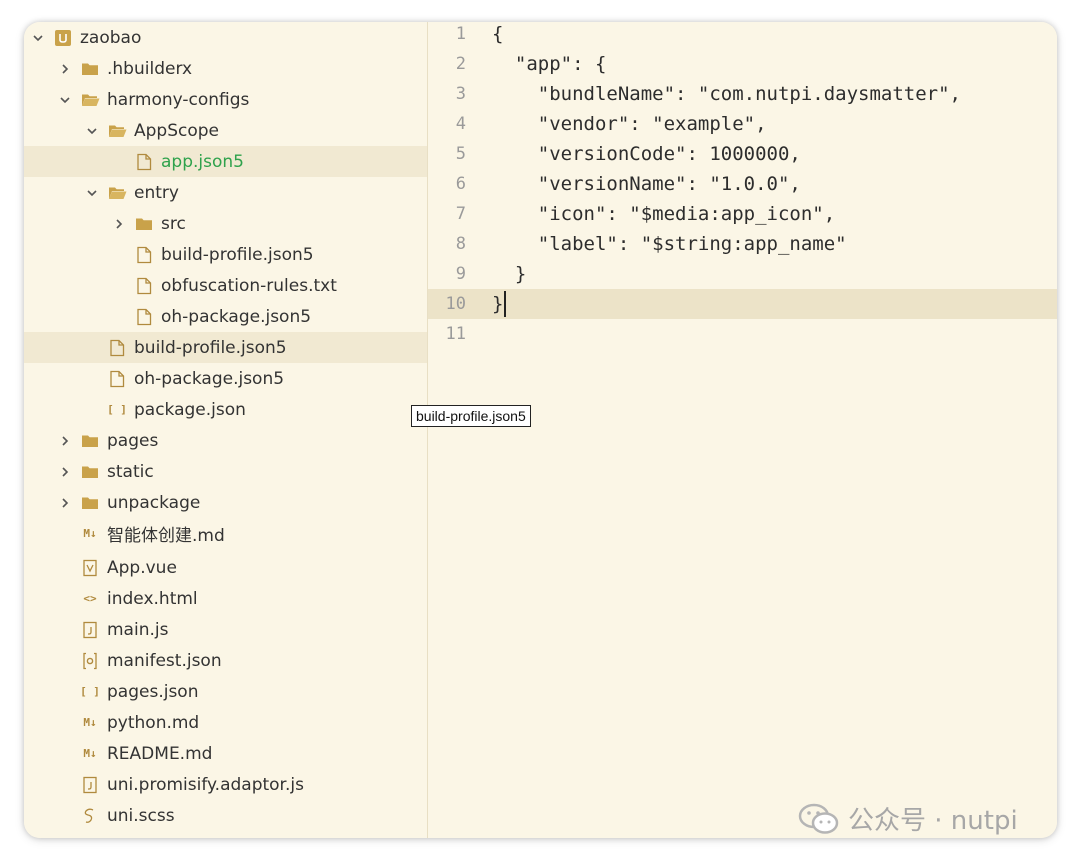 This screenshot has width=1080, height=862. Describe the element at coordinates (460, 214) in the screenshot. I see `line-number: 7` at that location.